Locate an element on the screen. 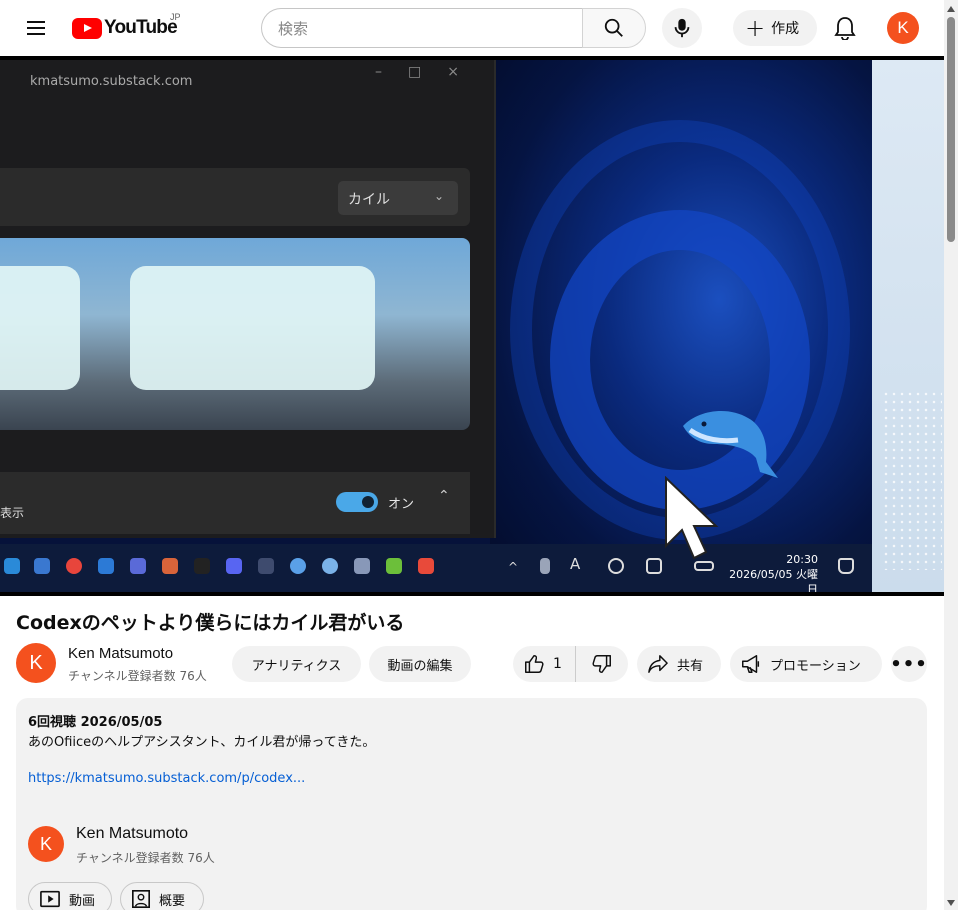  chrome-icon is located at coordinates (74, 566).